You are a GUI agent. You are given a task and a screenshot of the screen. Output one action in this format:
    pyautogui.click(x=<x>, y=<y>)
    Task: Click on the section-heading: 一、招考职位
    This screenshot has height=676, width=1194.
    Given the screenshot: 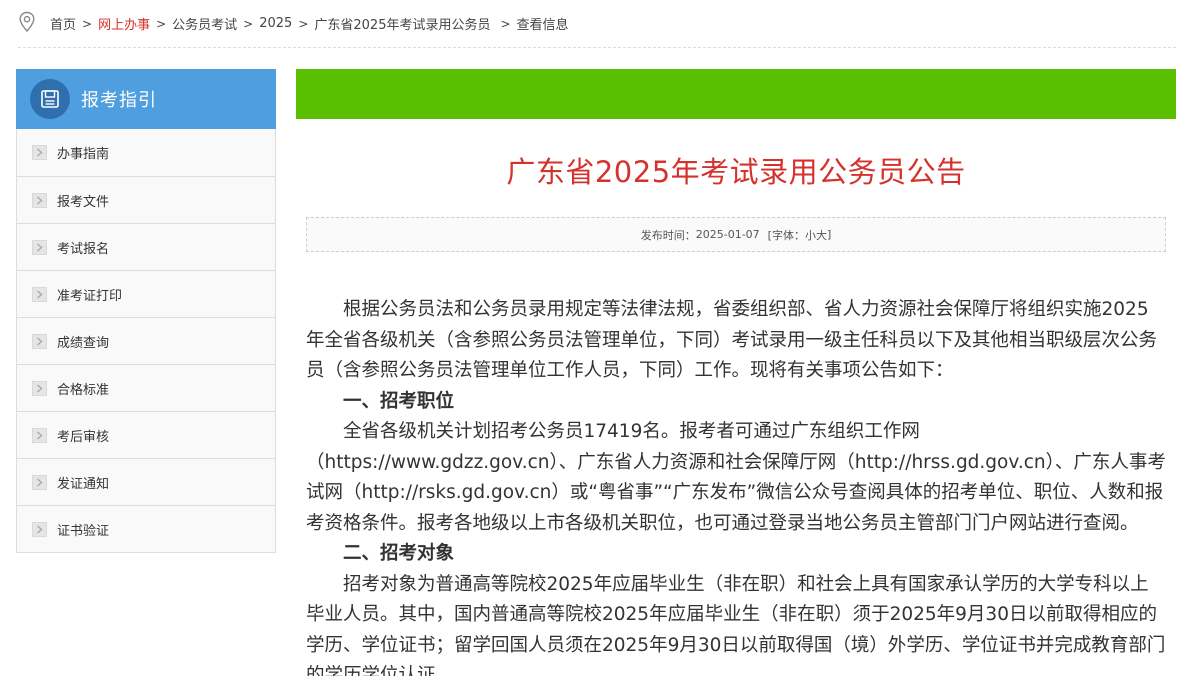 What is the action you would take?
    pyautogui.click(x=399, y=401)
    